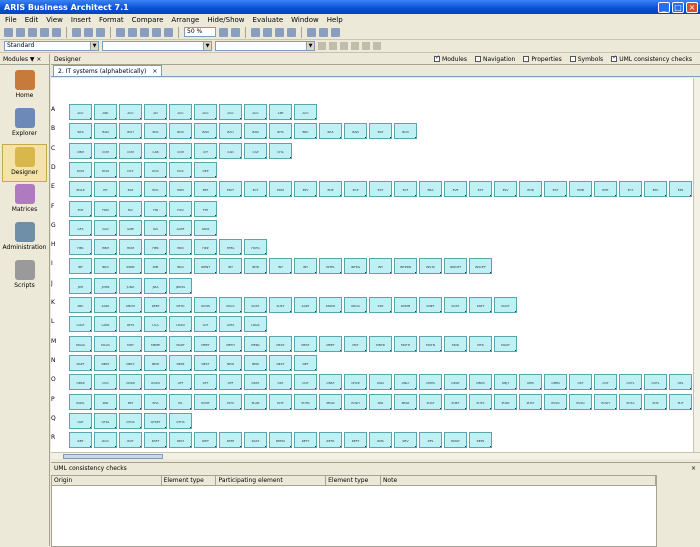 This screenshot has height=547, width=700. Describe the element at coordinates (630, 401) in the screenshot. I see `it-system-box: PUSA` at that location.